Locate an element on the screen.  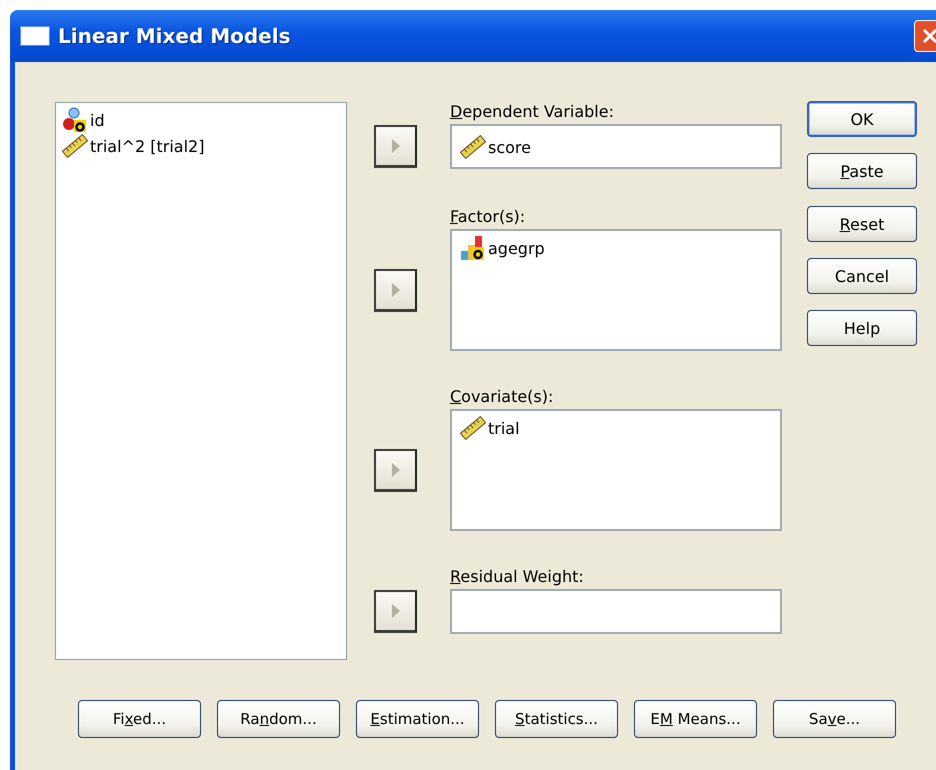
field-label: Dependent Variable: is located at coordinates (532, 112).